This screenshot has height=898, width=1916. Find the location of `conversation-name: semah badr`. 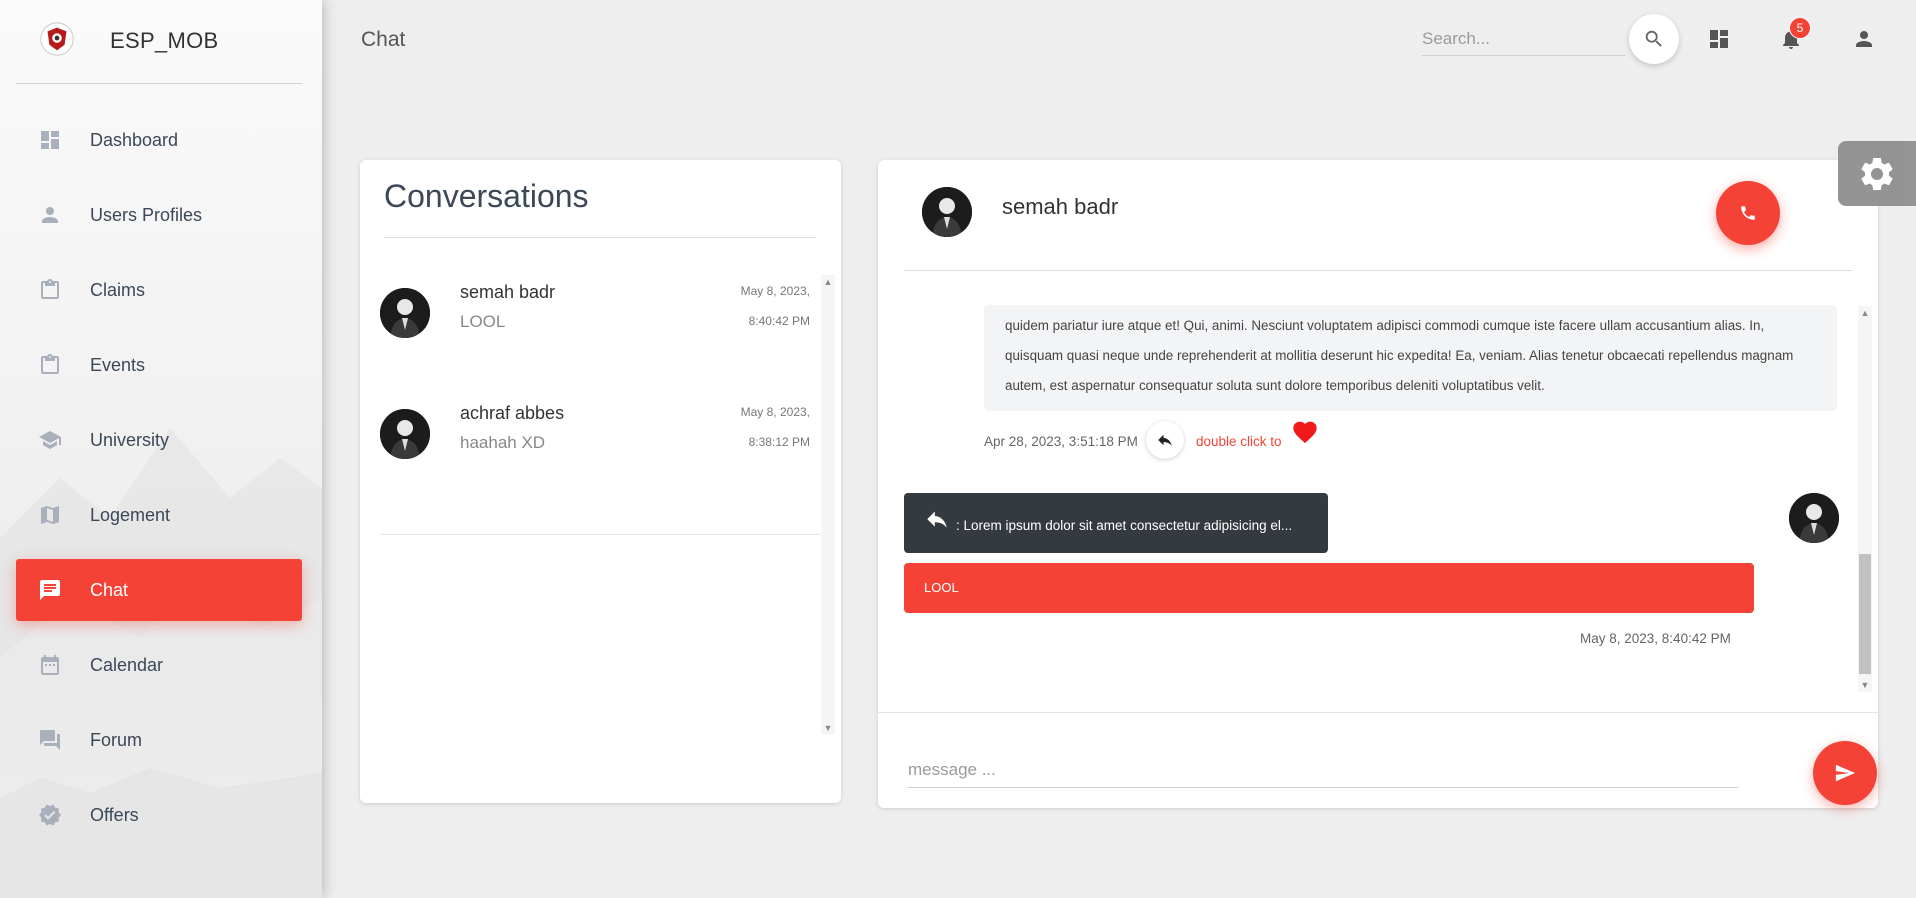

conversation-name: semah badr is located at coordinates (508, 292).